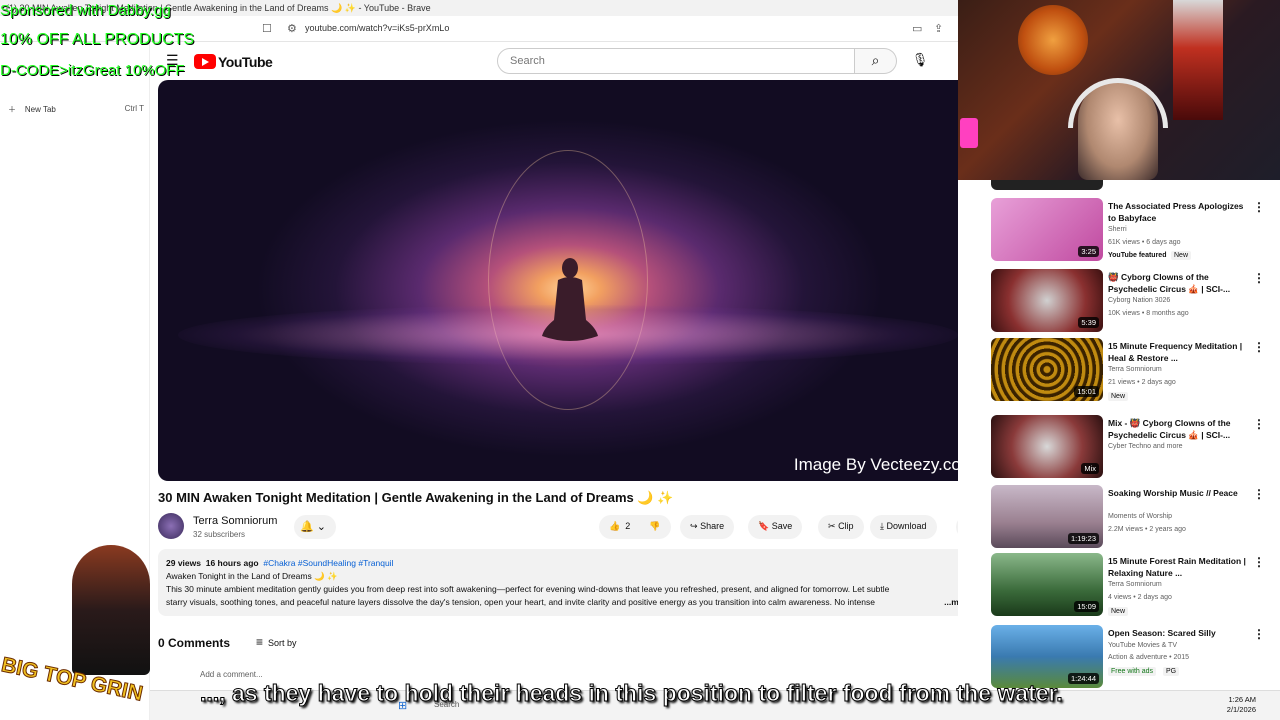  I want to click on download-button: ⤓ Download, so click(903, 527).